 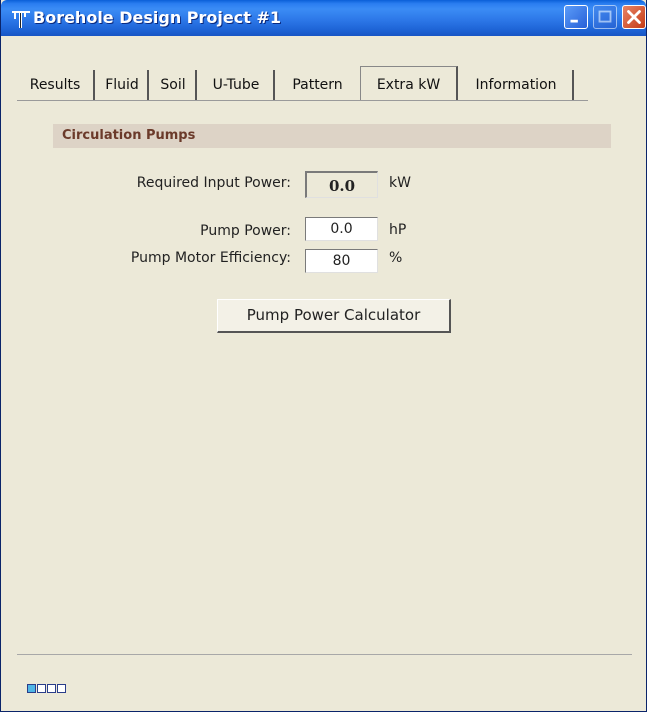 What do you see at coordinates (332, 136) in the screenshot?
I see `section-header-circulation-pumps: Circulation Pumps` at bounding box center [332, 136].